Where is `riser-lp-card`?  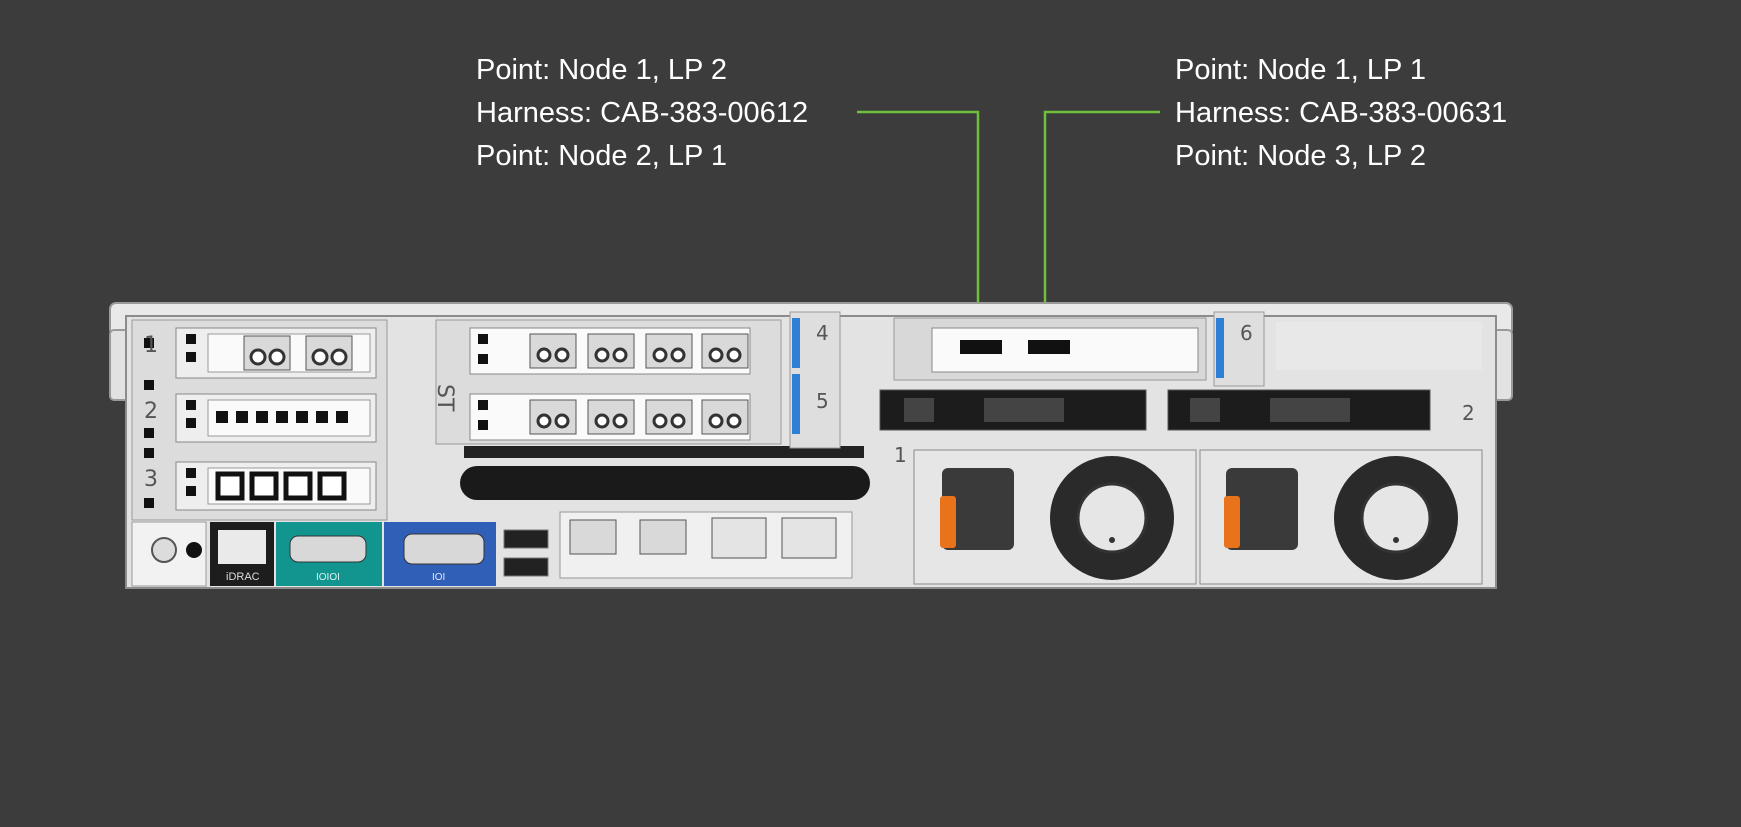 riser-lp-card is located at coordinates (1050, 349).